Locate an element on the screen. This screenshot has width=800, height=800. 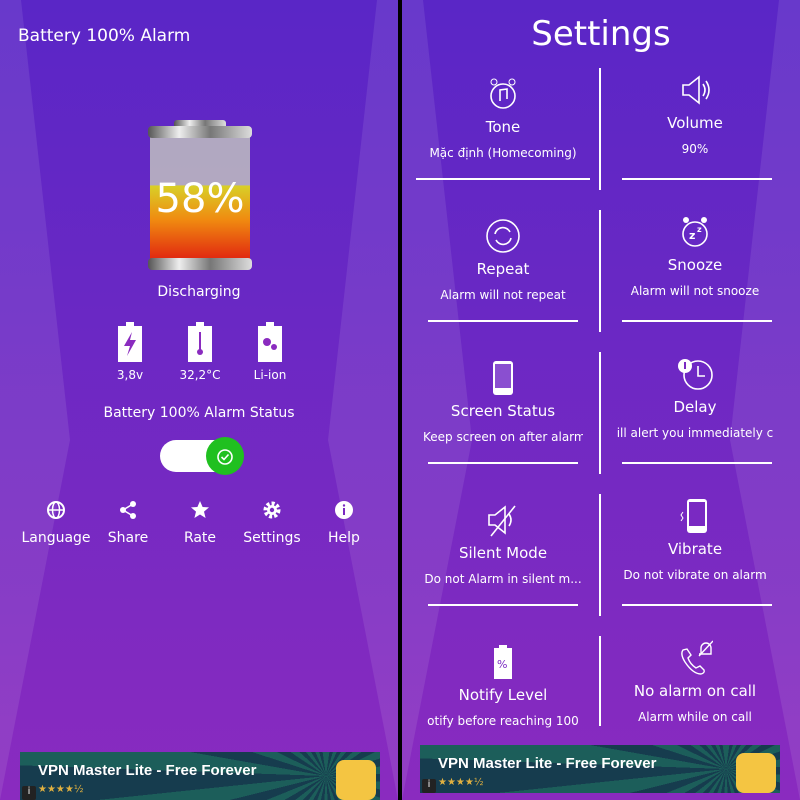
alarm-clock-icon is located at coordinates (225, 457).